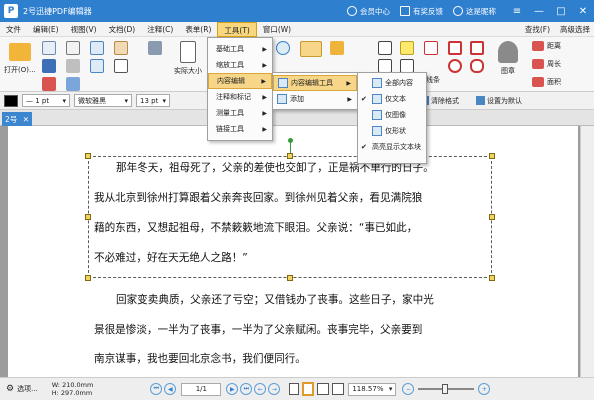 Image resolution: width=594 pixels, height=400 pixels. I want to click on font-size-select: 13 pt ▾, so click(153, 100).